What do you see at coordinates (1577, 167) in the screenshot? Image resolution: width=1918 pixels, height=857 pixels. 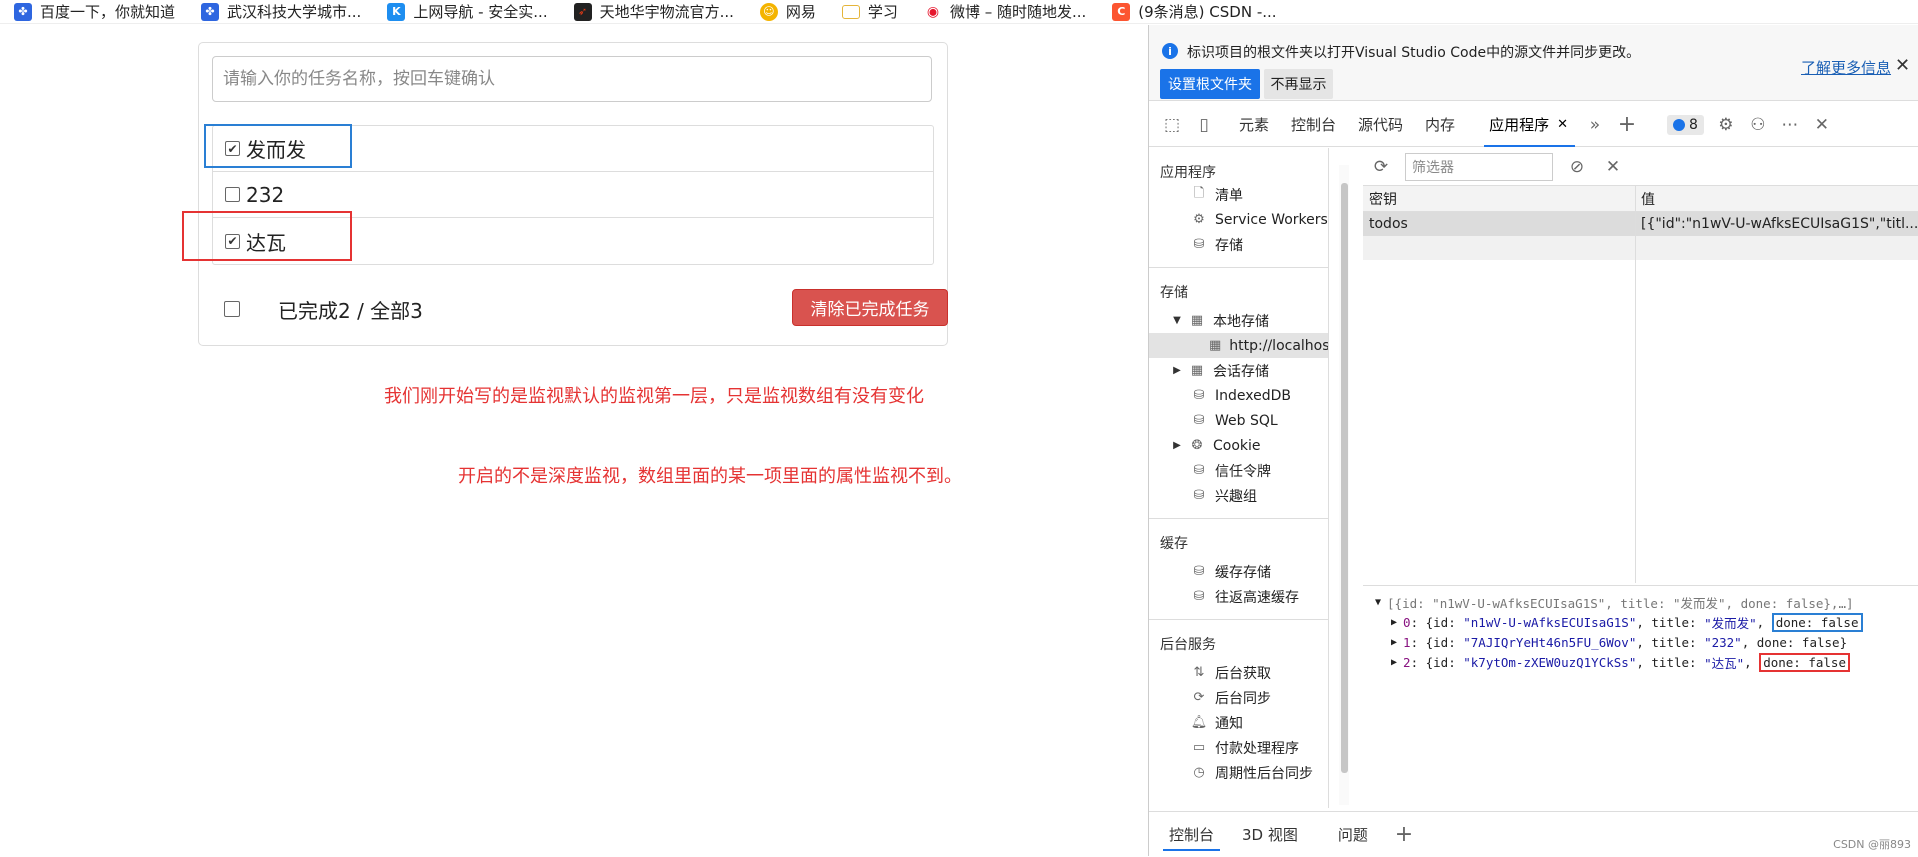 I see `clear-all-icon: ⊘` at bounding box center [1577, 167].